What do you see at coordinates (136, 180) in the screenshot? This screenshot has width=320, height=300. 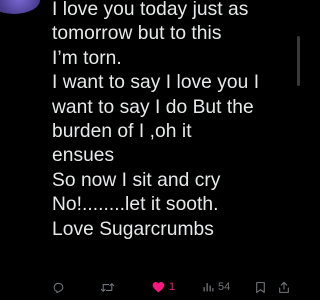 I see `post-line: So now I sit and cry` at bounding box center [136, 180].